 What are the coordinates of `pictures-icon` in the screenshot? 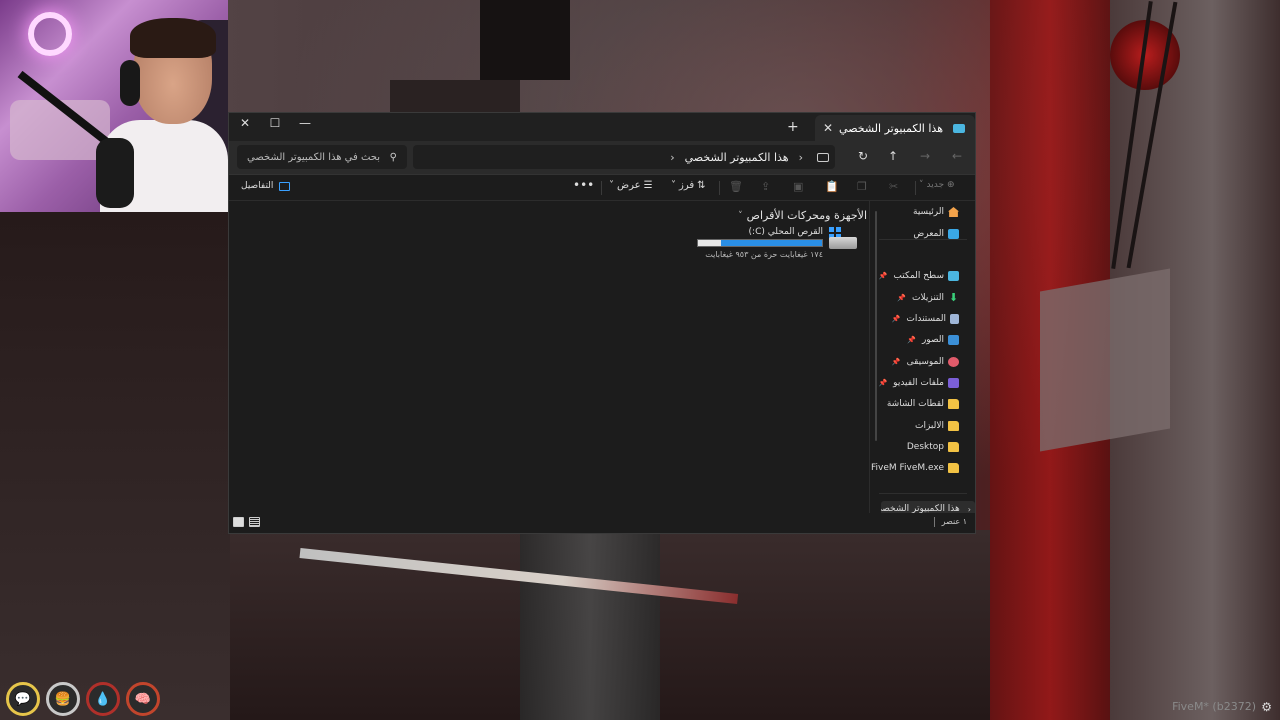 It's located at (953, 340).